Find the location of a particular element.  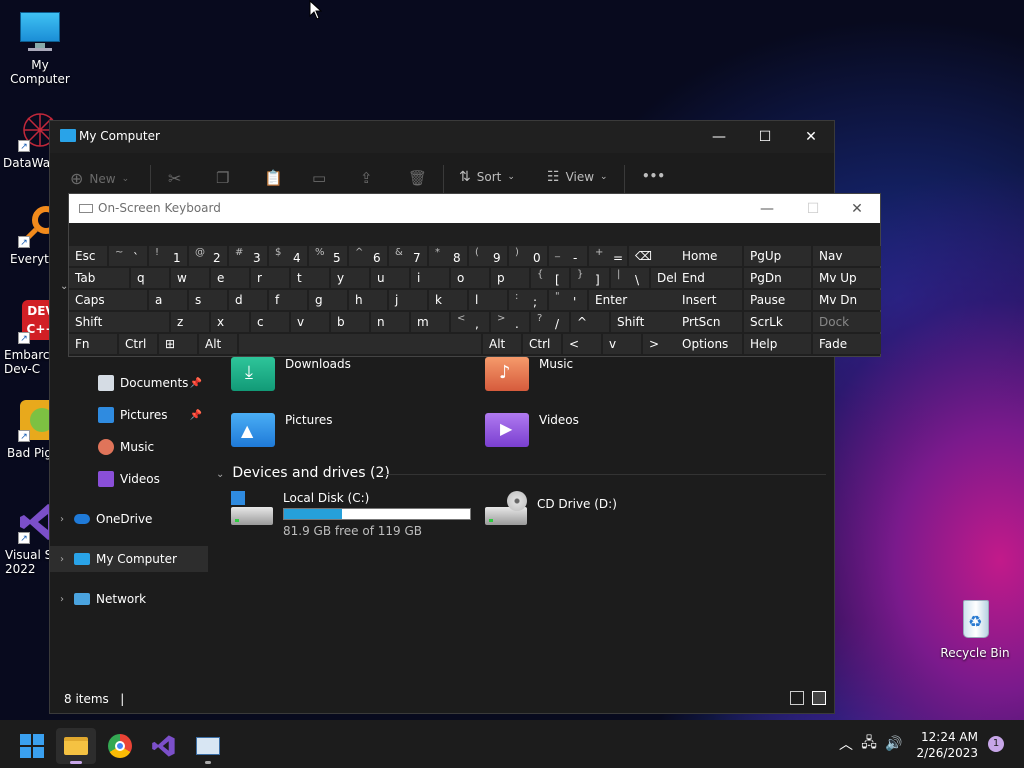

osk-key: b is located at coordinates (350, 322).